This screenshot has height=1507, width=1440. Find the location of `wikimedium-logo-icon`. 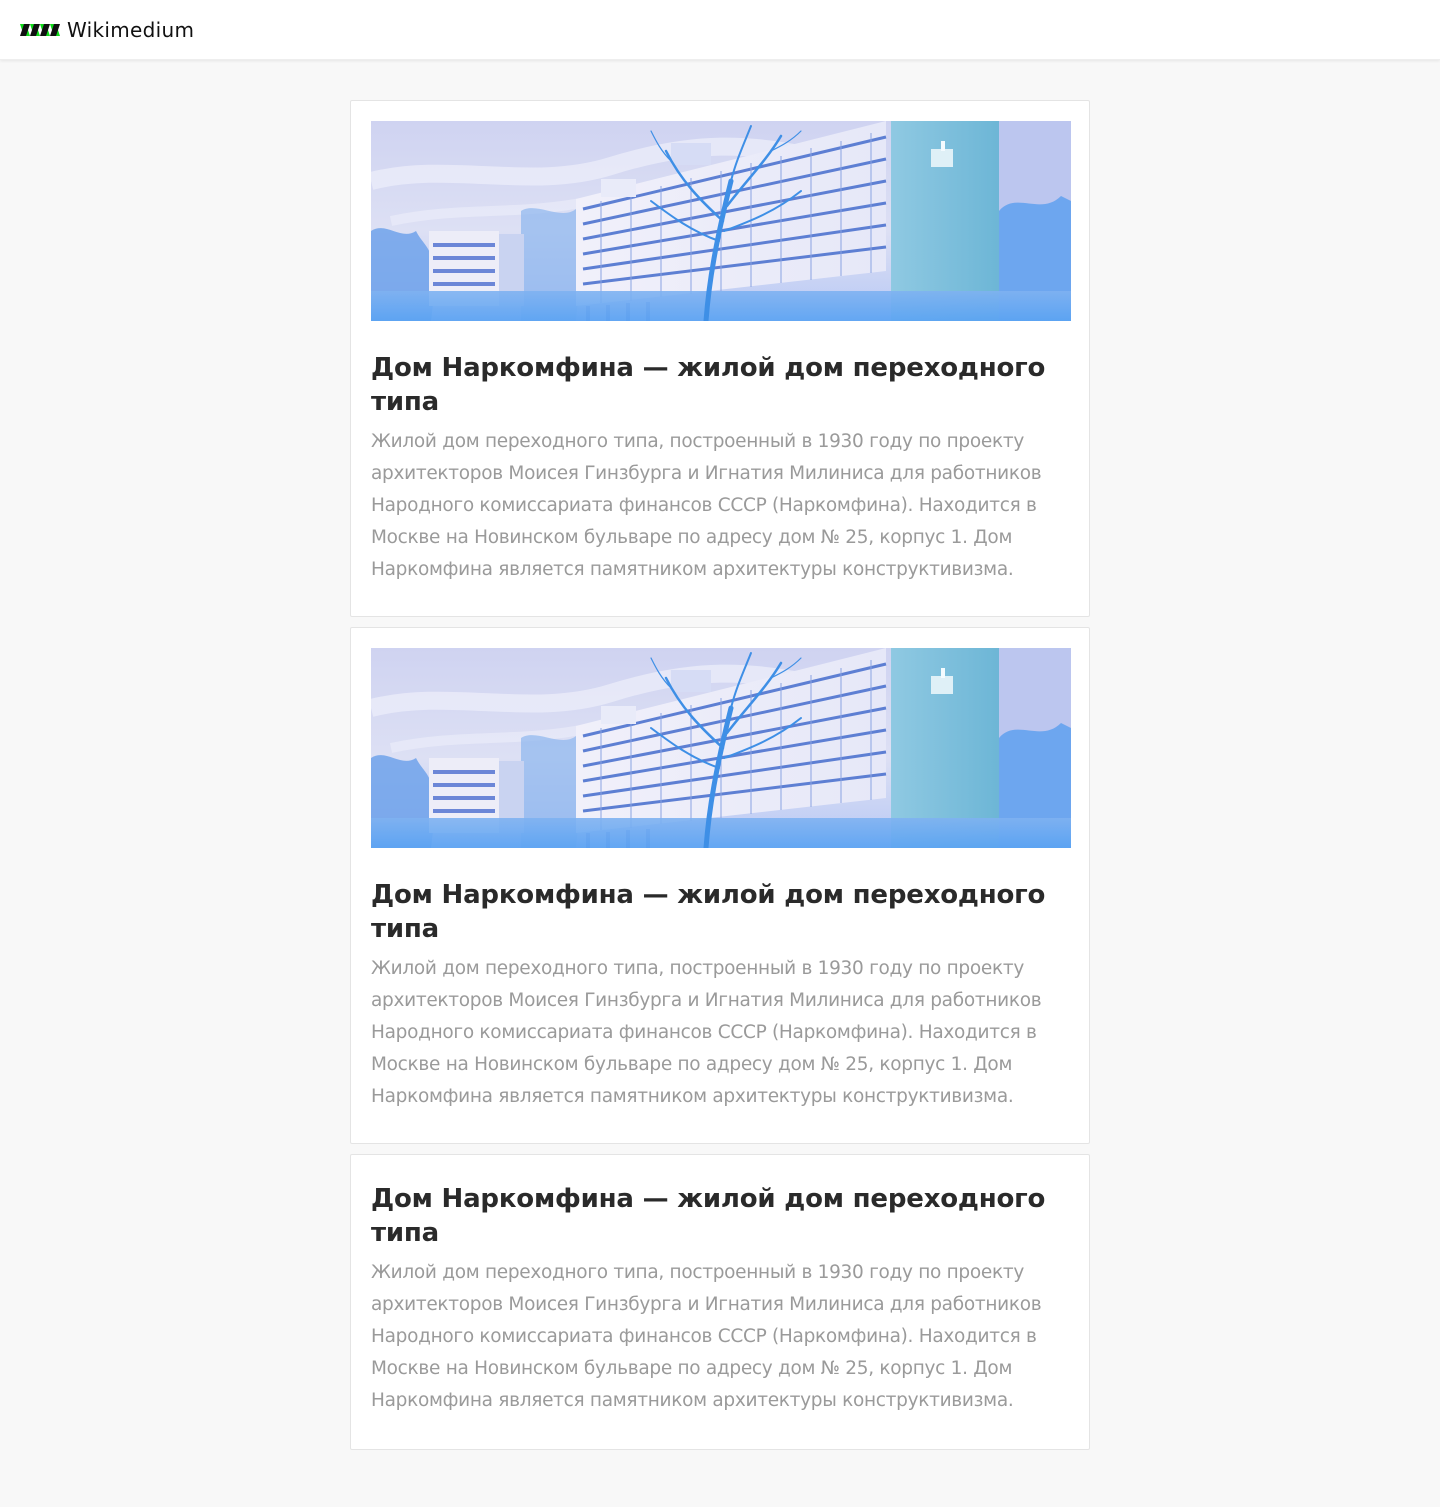

wikimedium-logo-icon is located at coordinates (40, 30).